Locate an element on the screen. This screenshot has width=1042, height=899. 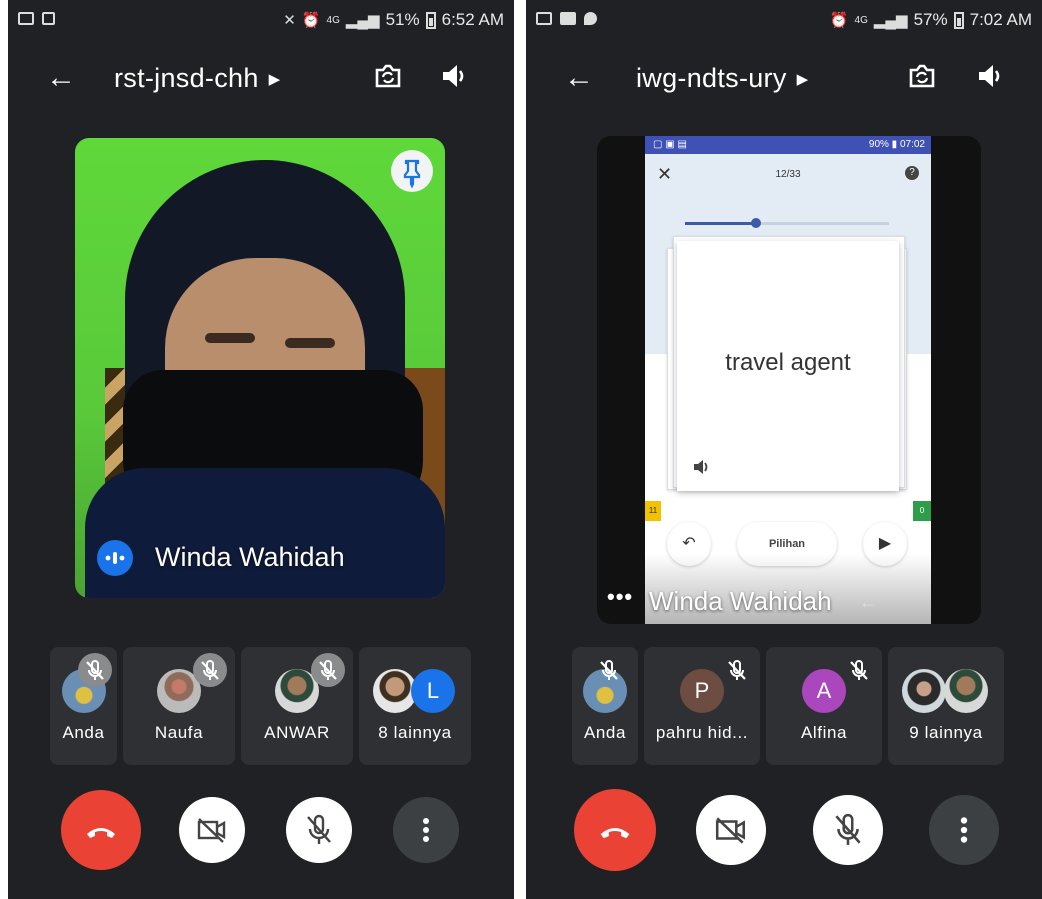
meeting-title: iwg-ndts-ury ▶ is located at coordinates (722, 78).